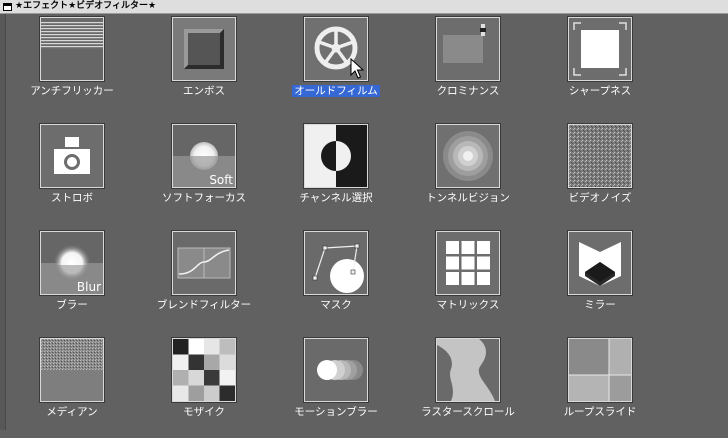  I want to click on effect-item-chrominance: クロミナンス, so click(468, 66).